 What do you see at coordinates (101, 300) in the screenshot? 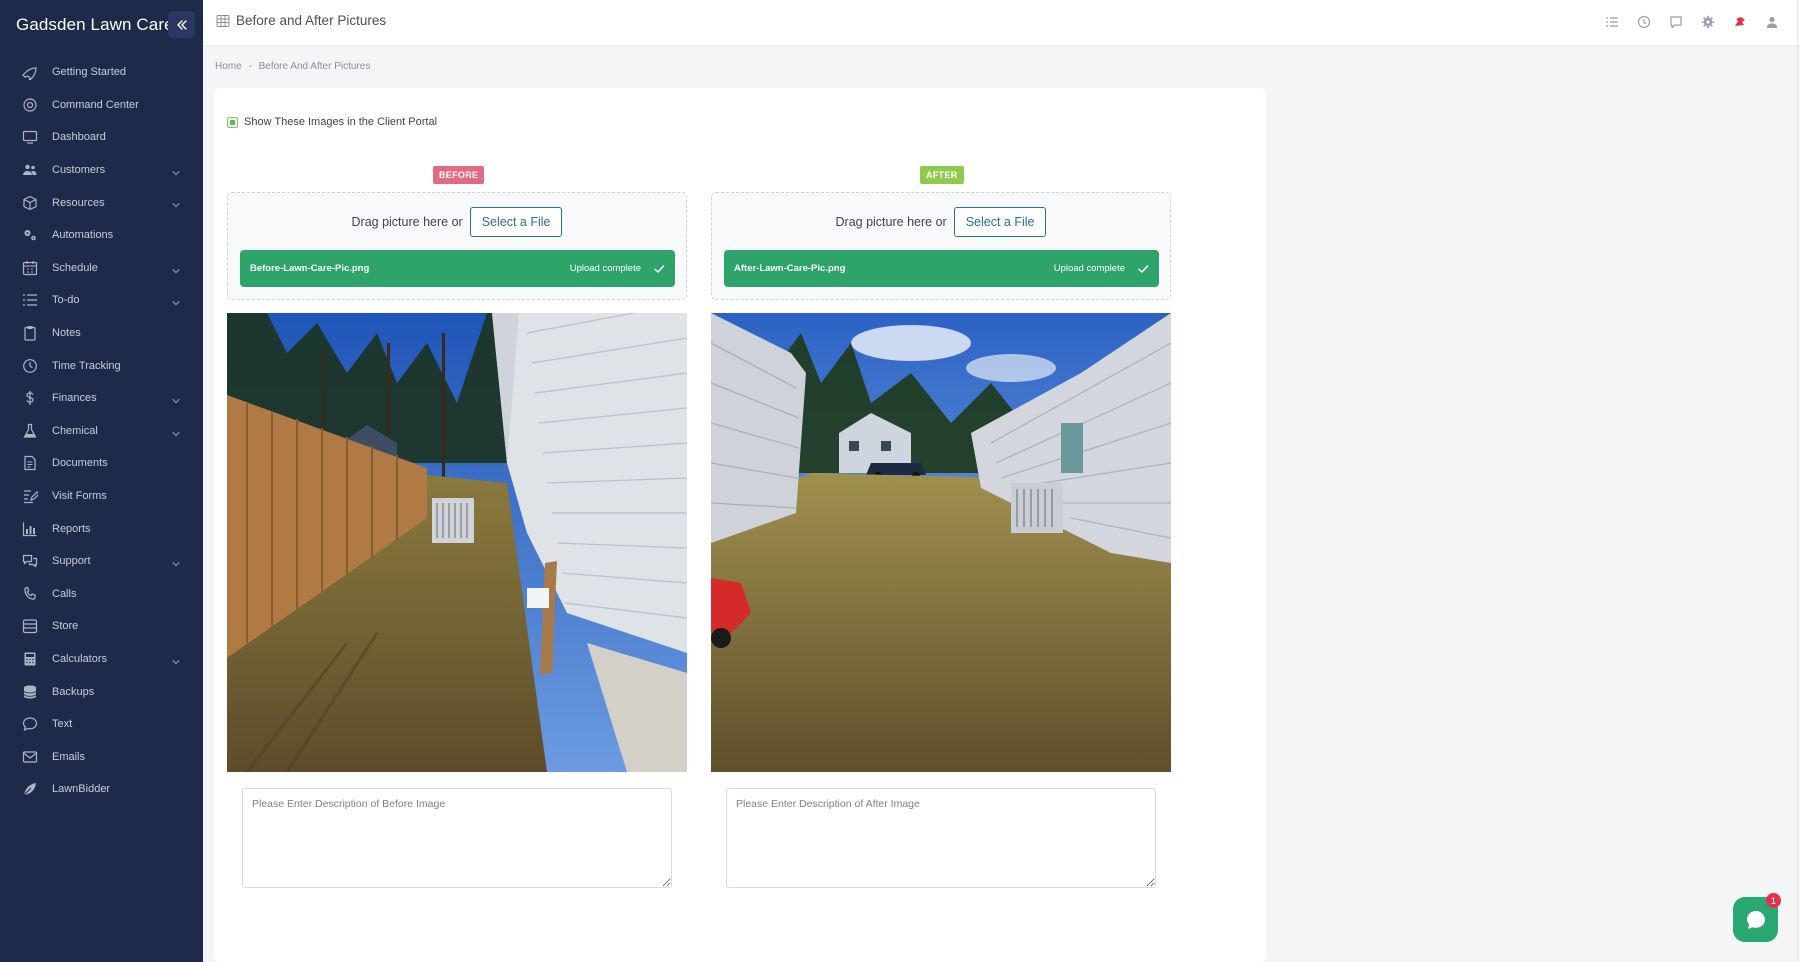
I see `sidebar-item-to-do: To-do` at bounding box center [101, 300].